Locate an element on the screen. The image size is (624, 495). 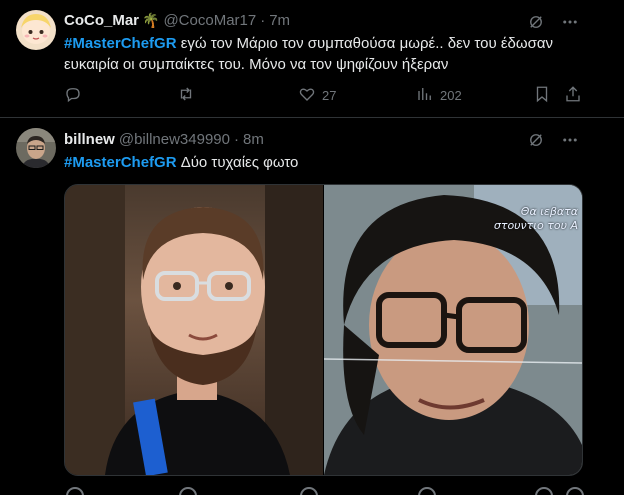
views-button: 202 is located at coordinates (439, 95).